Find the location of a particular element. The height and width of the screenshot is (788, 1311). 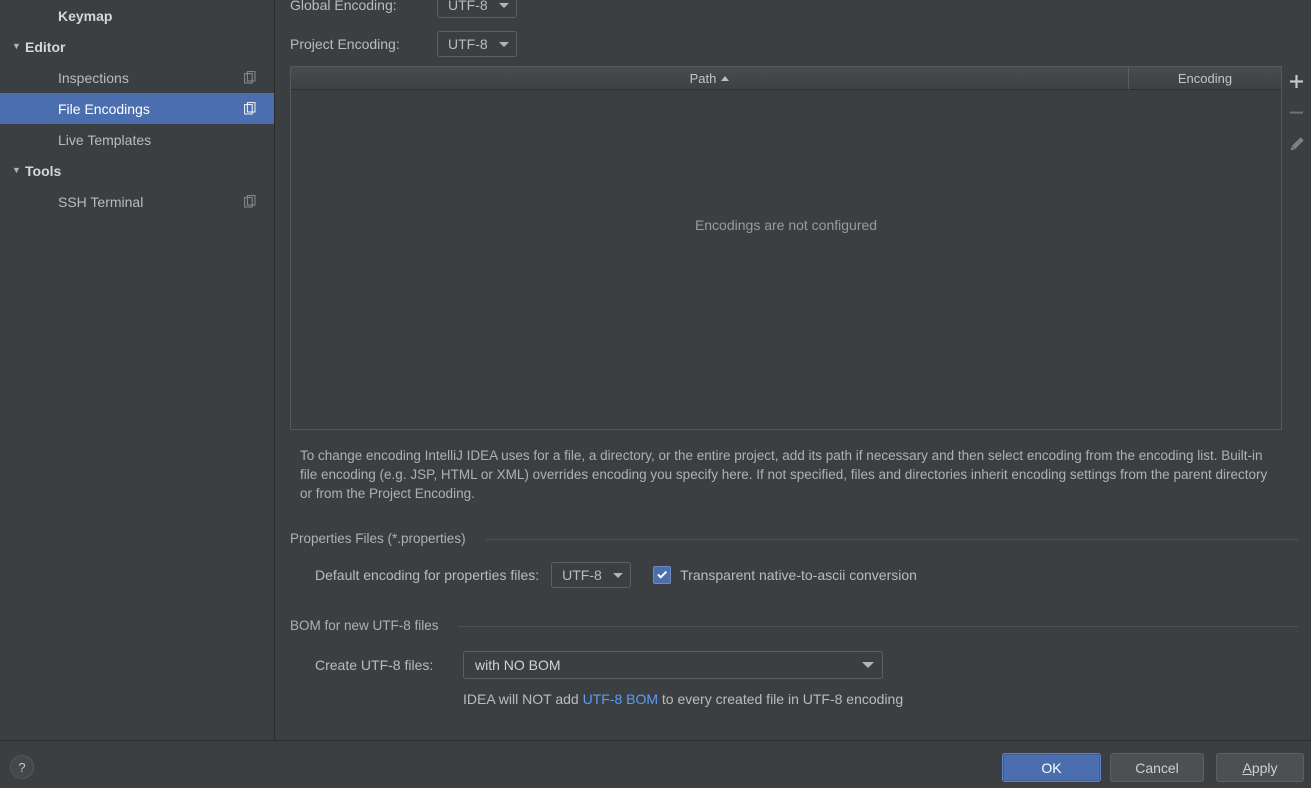

column-header-path: Path is located at coordinates (710, 78).